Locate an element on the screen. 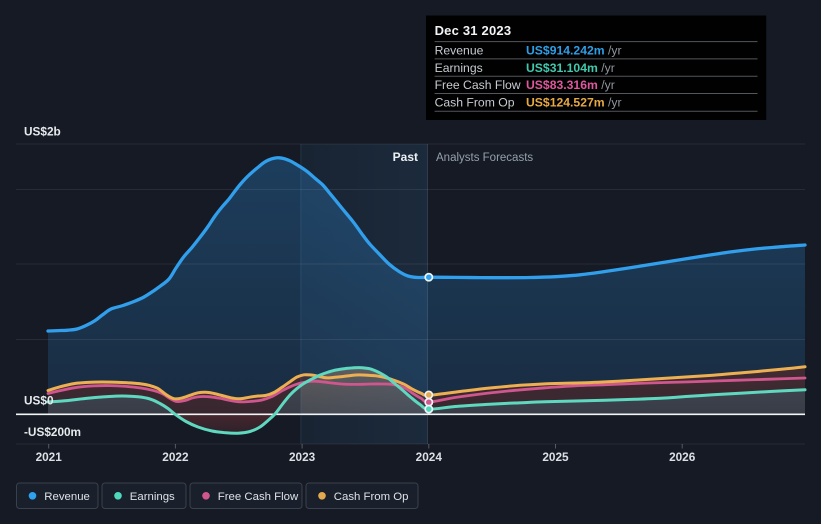  svg-text: Past is located at coordinates (405, 157).